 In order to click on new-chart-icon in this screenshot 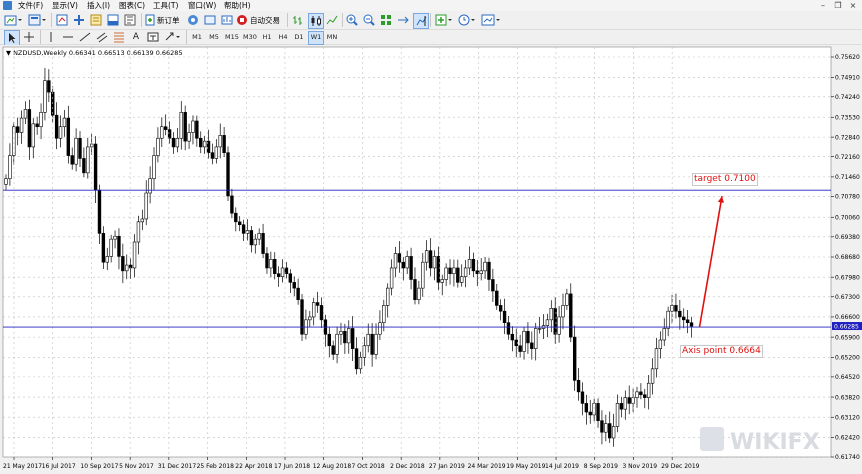, I will do `click(13, 20)`.